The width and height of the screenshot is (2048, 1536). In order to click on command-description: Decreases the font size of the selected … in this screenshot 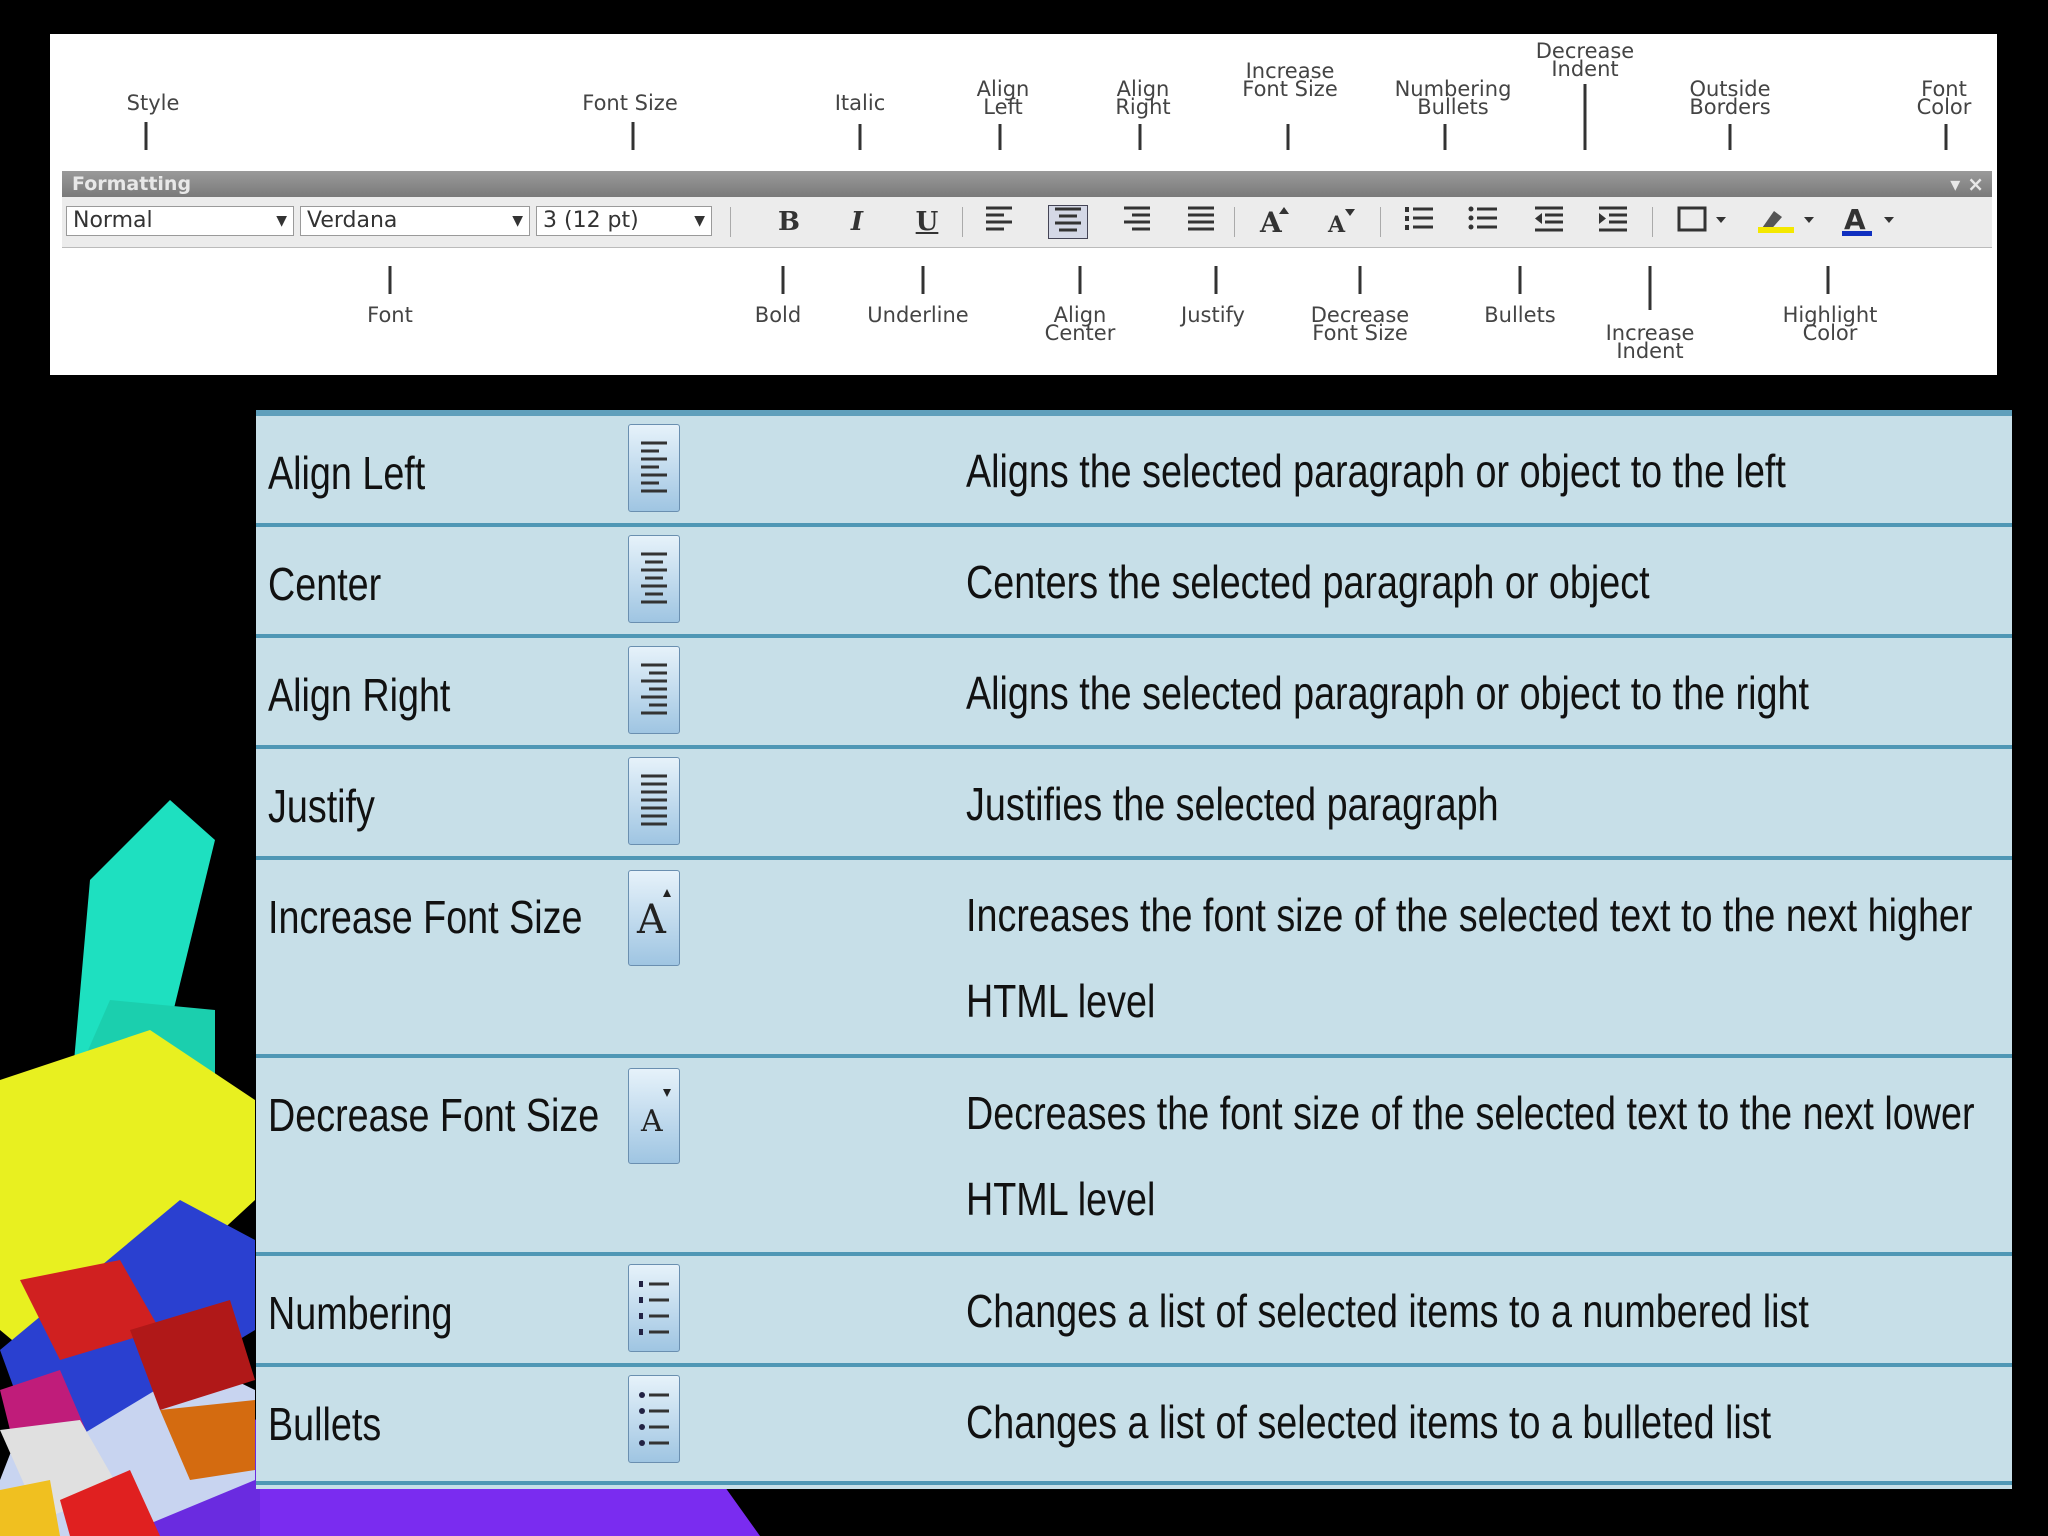, I will do `click(1470, 1156)`.